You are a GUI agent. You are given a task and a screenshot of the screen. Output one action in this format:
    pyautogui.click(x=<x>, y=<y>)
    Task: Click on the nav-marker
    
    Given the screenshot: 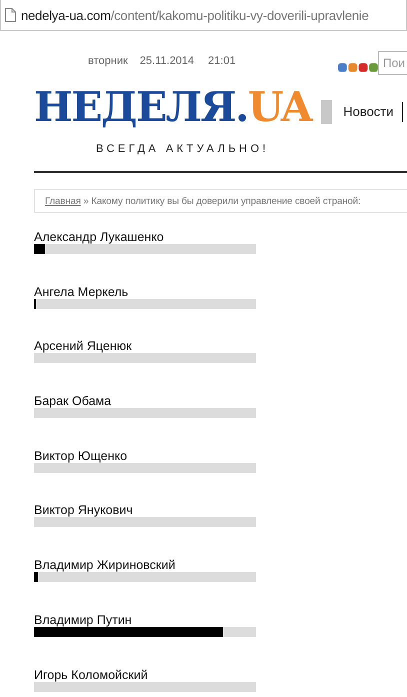 What is the action you would take?
    pyautogui.click(x=326, y=112)
    